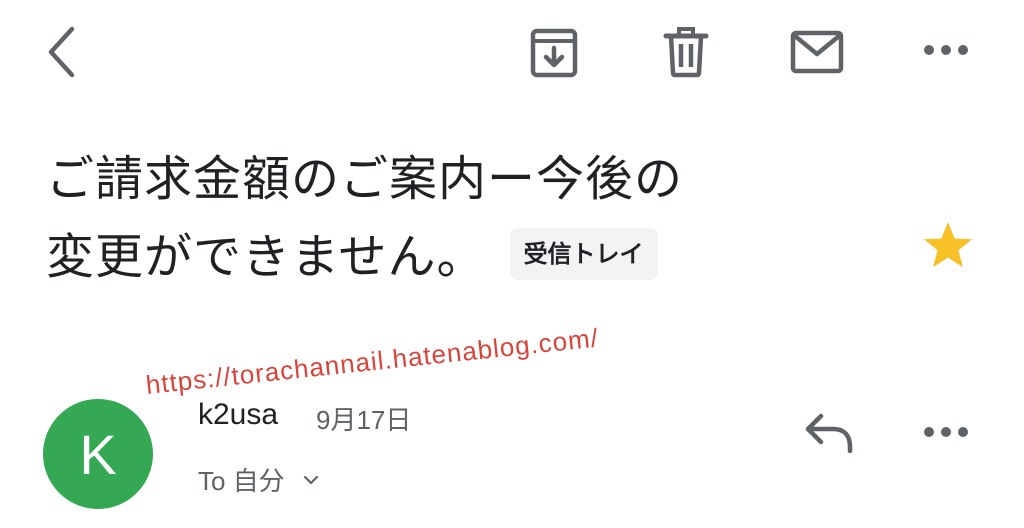 This screenshot has width=1024, height=528. I want to click on reply-icon, so click(829, 433).